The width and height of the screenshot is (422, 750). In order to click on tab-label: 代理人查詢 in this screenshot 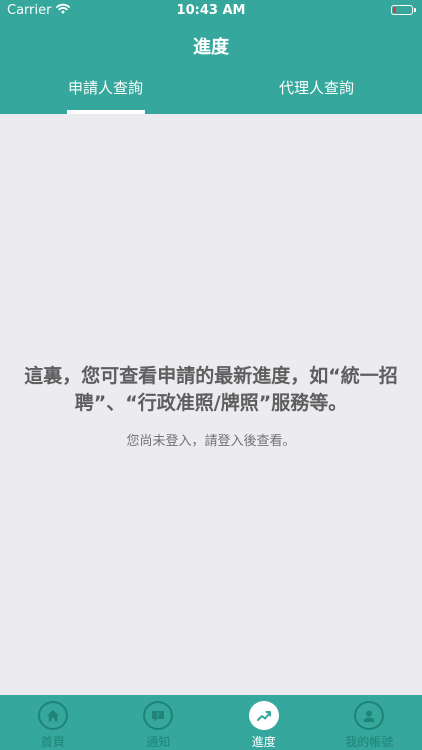, I will do `click(316, 88)`.